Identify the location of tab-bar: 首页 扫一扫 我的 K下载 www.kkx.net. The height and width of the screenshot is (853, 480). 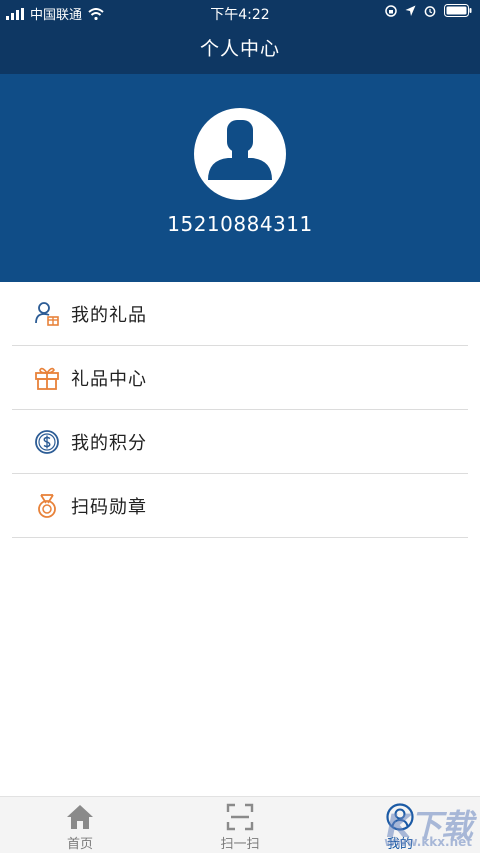
(240, 824).